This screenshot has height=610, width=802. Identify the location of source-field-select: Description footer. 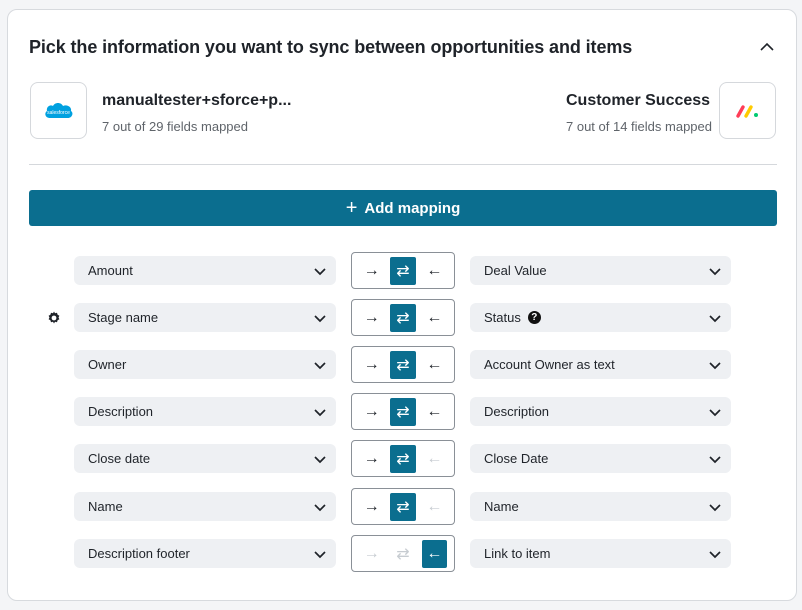
(205, 553).